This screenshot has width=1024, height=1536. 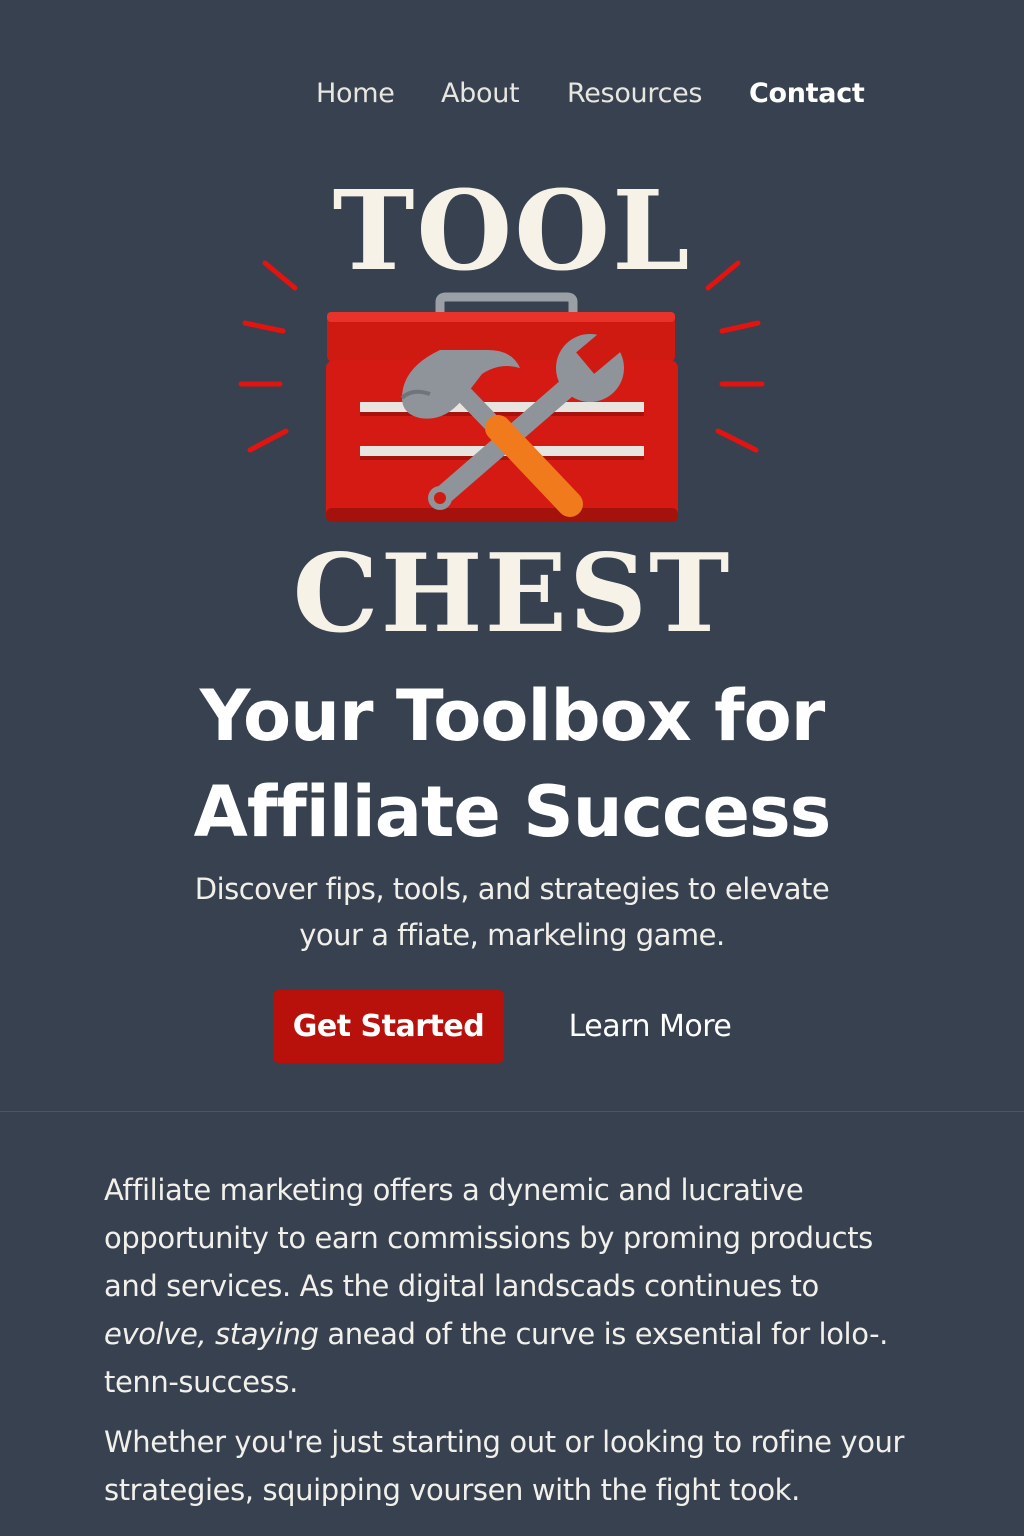 I want to click on headline-line-1: Your Toolbox for, so click(x=512, y=716).